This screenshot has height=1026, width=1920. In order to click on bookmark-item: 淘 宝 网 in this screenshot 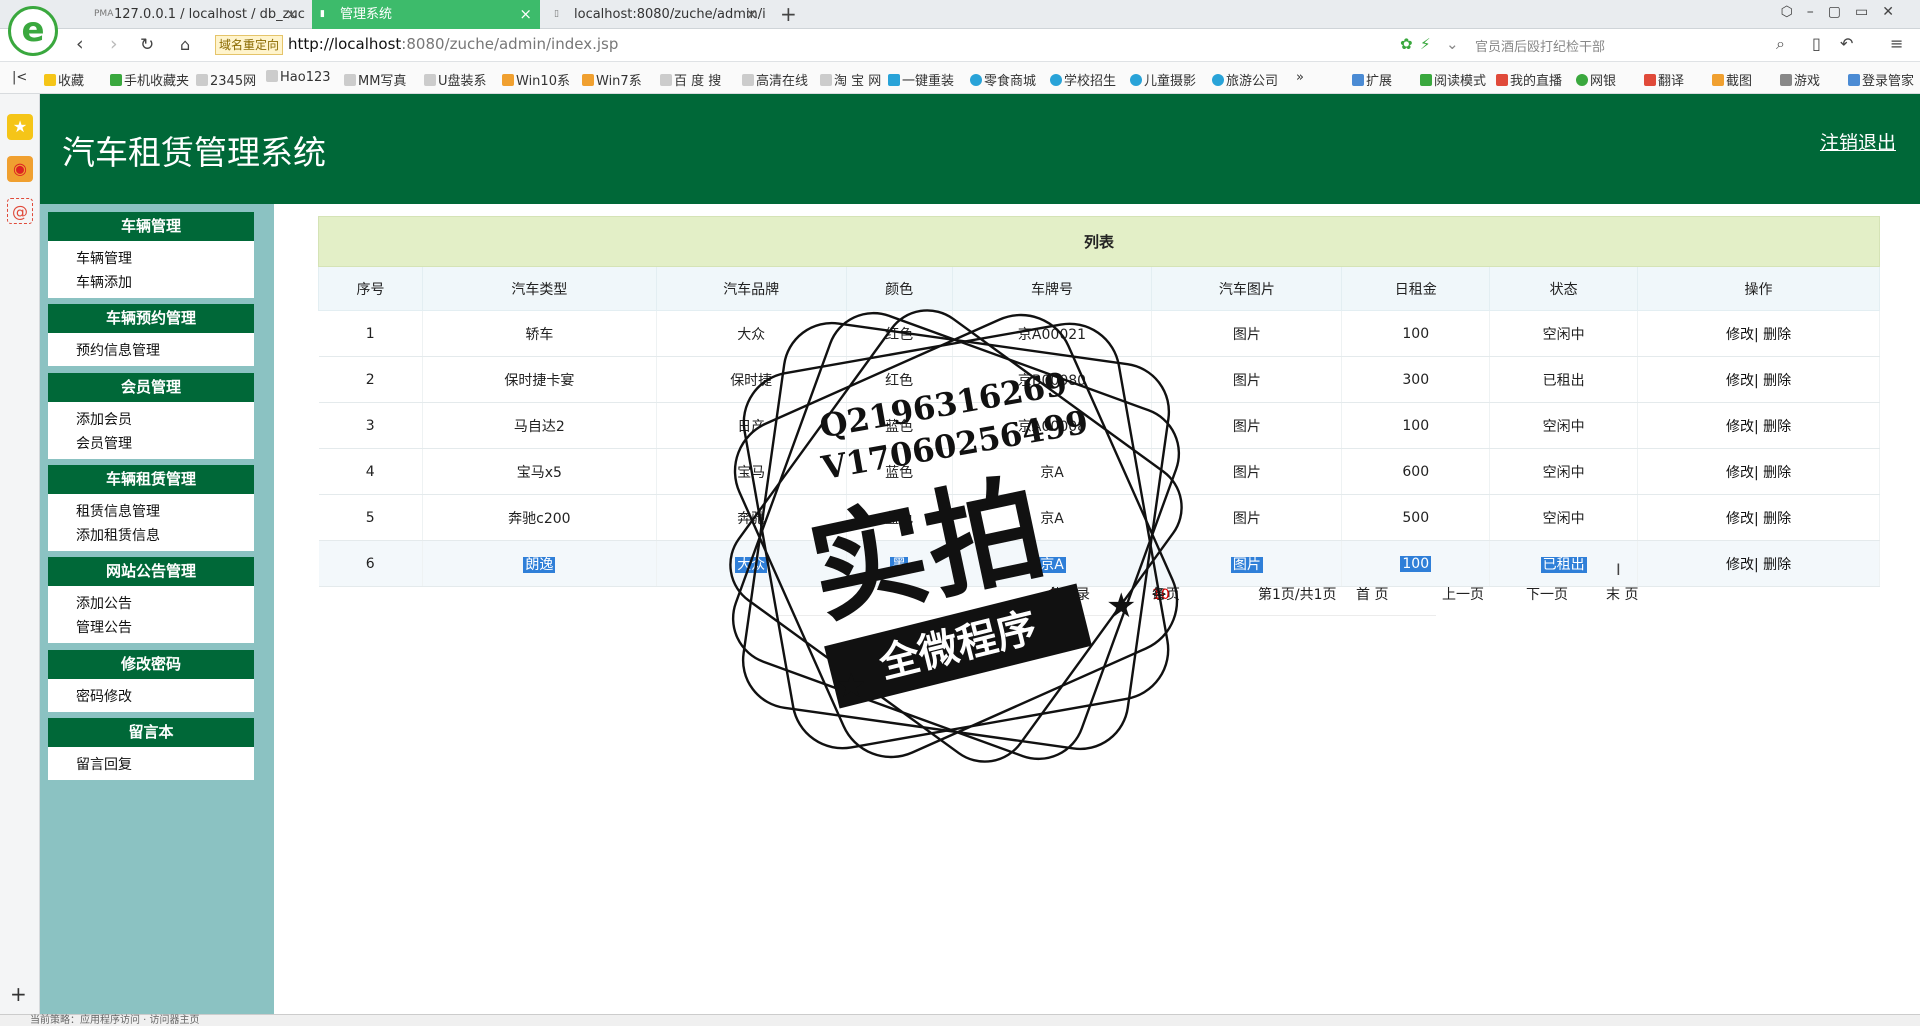, I will do `click(850, 79)`.